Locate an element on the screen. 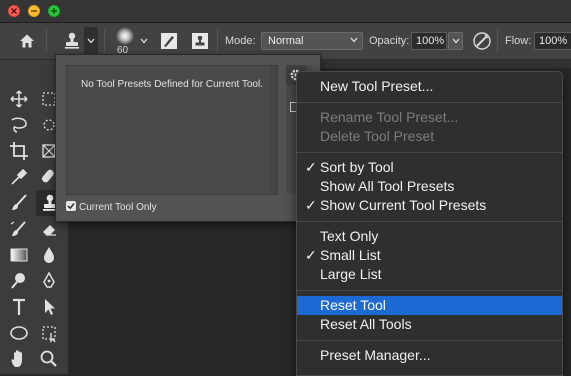  menu-item-delete-tool-preset: Delete Tool Preset is located at coordinates (429, 136).